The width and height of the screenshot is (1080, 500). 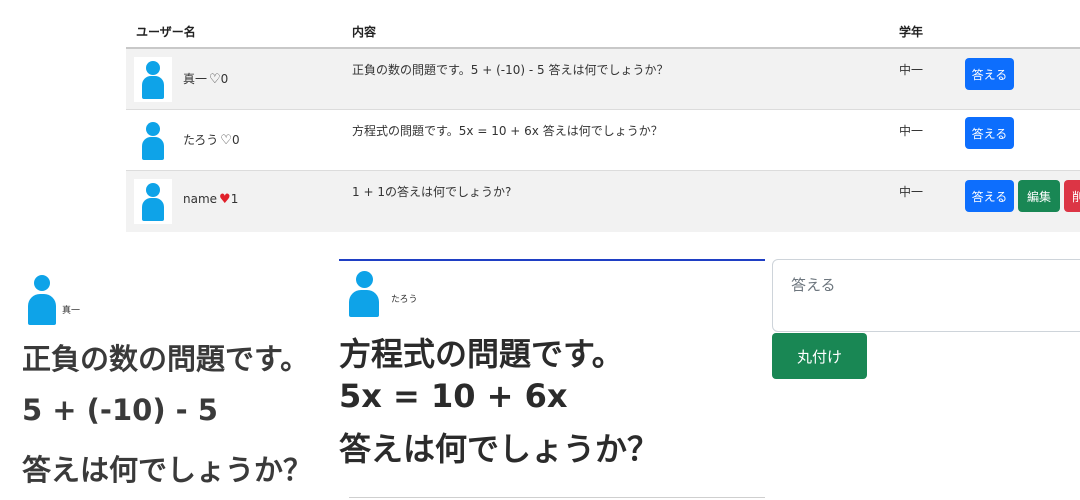 What do you see at coordinates (200, 199) in the screenshot?
I see `username-text: name` at bounding box center [200, 199].